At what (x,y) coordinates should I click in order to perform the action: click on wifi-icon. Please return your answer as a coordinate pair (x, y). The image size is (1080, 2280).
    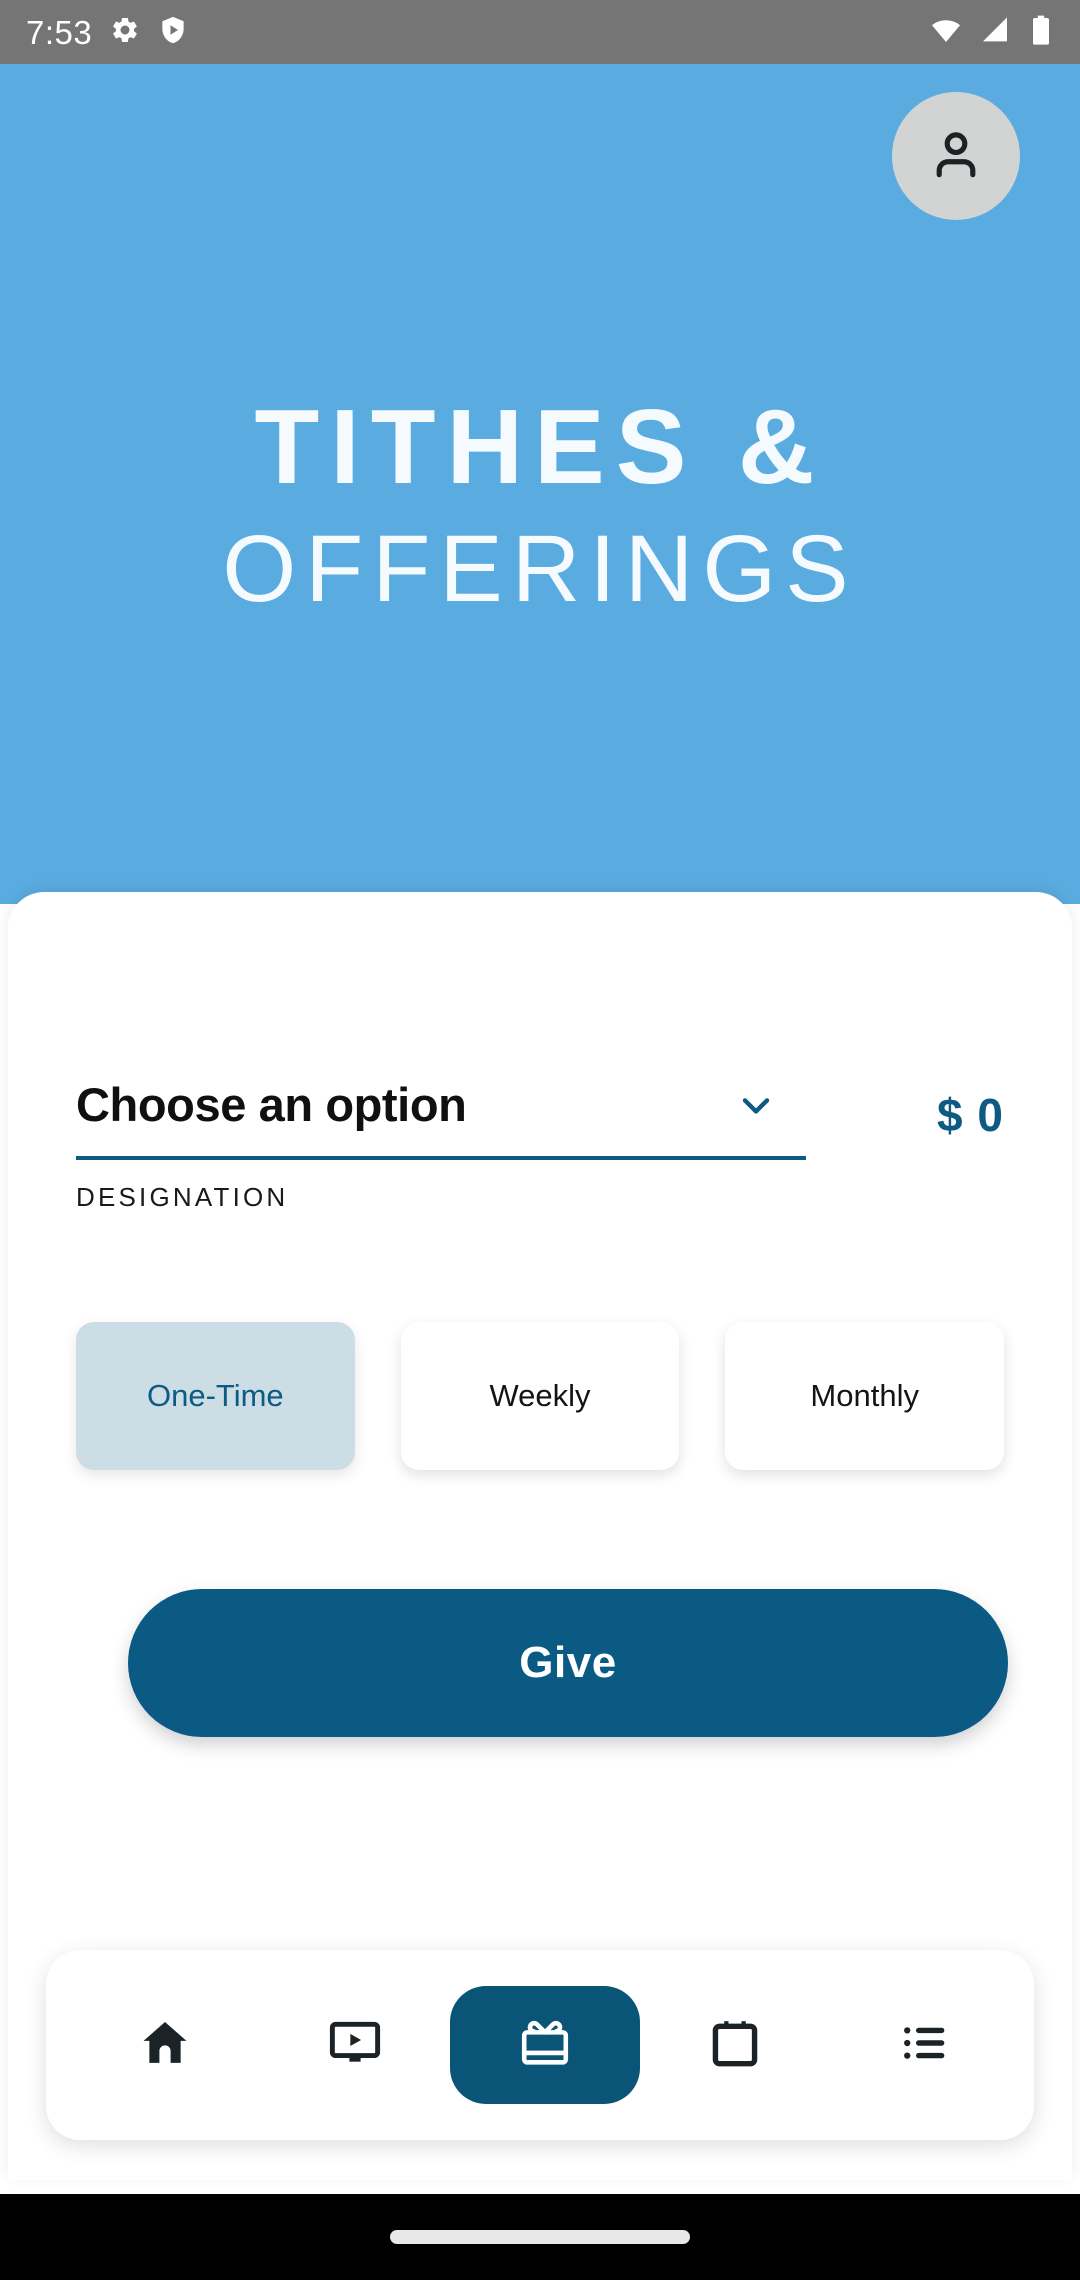
    Looking at the image, I should click on (946, 32).